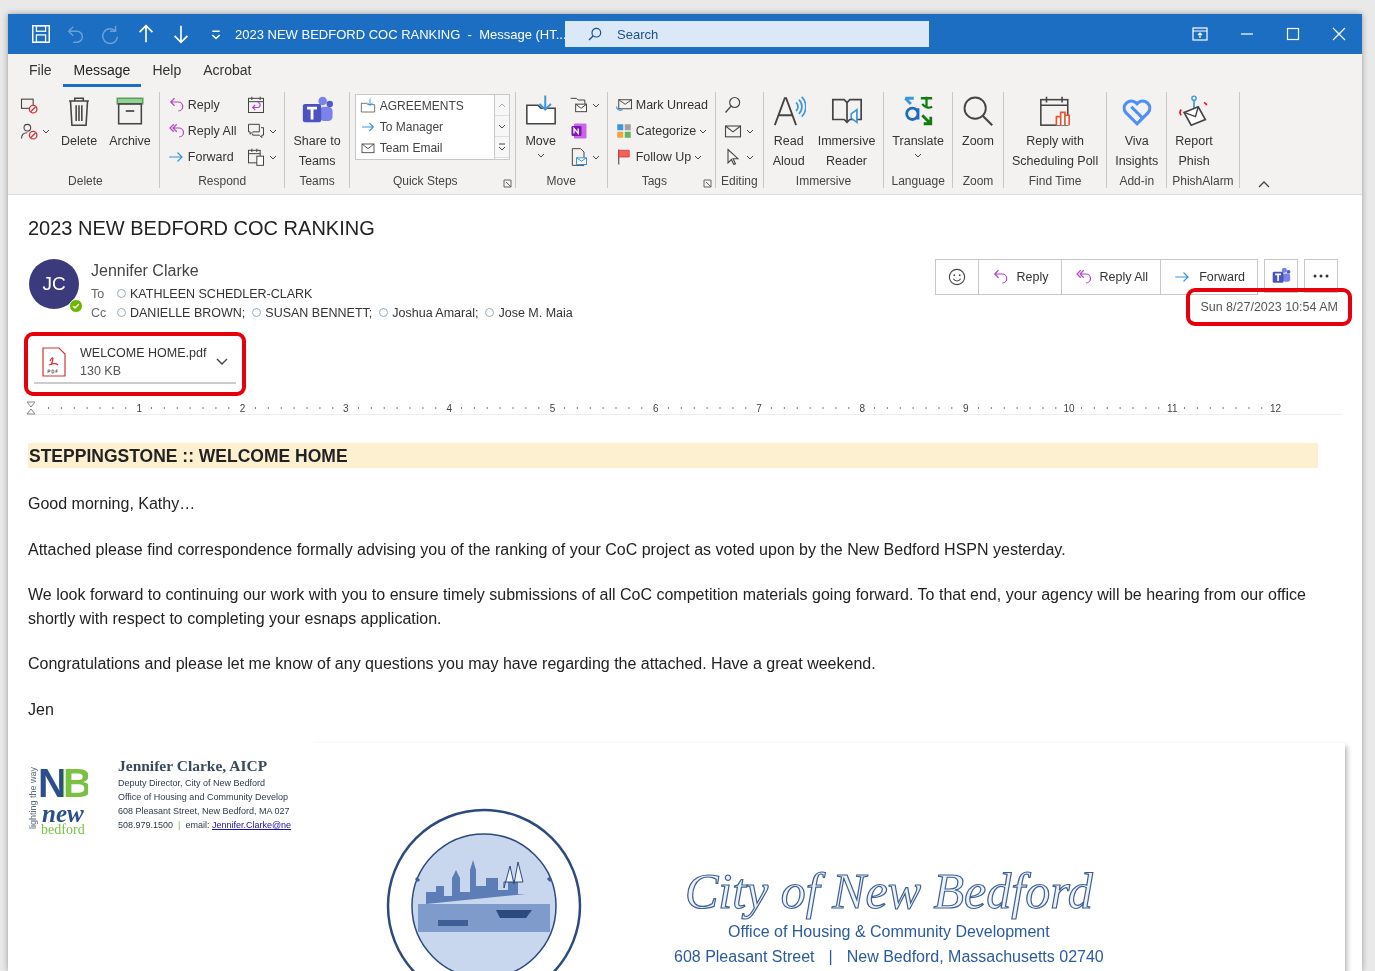 This screenshot has height=971, width=1375. Describe the element at coordinates (317, 132) in the screenshot. I see `ribbon-button: Share to Teams` at that location.